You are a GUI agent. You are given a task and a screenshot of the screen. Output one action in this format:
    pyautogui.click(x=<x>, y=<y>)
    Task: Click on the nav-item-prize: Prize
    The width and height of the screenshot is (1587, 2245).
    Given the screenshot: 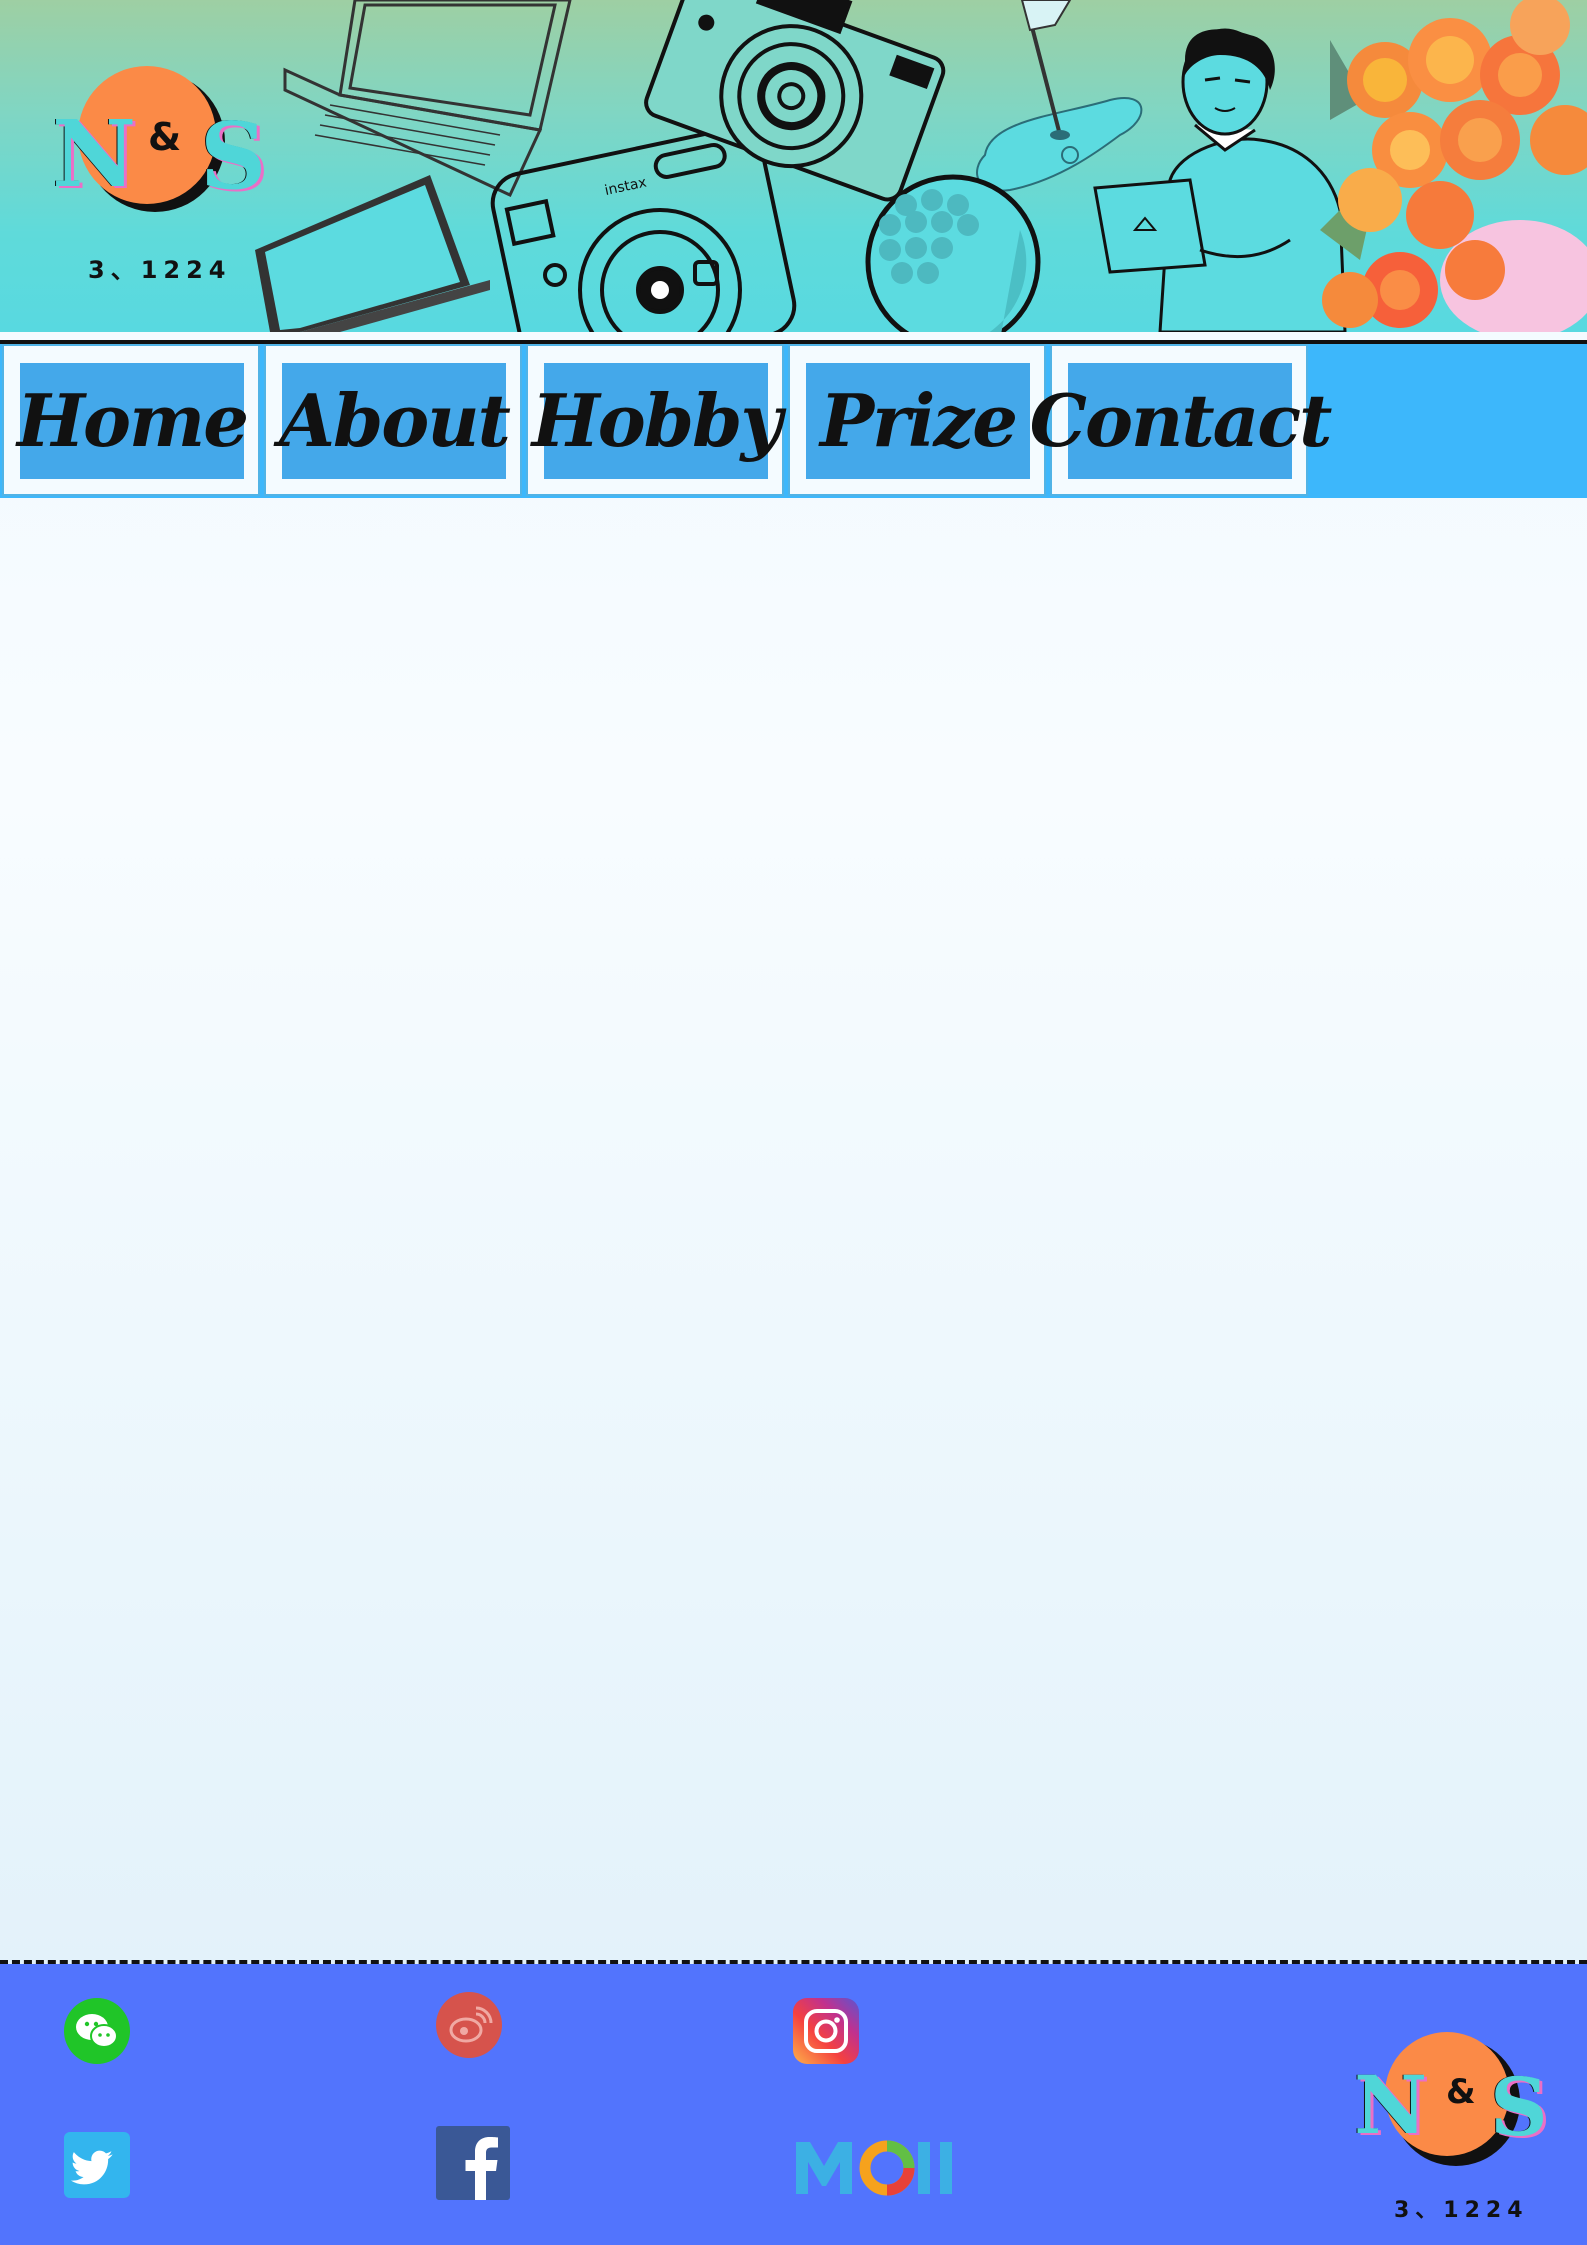 What is the action you would take?
    pyautogui.click(x=917, y=420)
    